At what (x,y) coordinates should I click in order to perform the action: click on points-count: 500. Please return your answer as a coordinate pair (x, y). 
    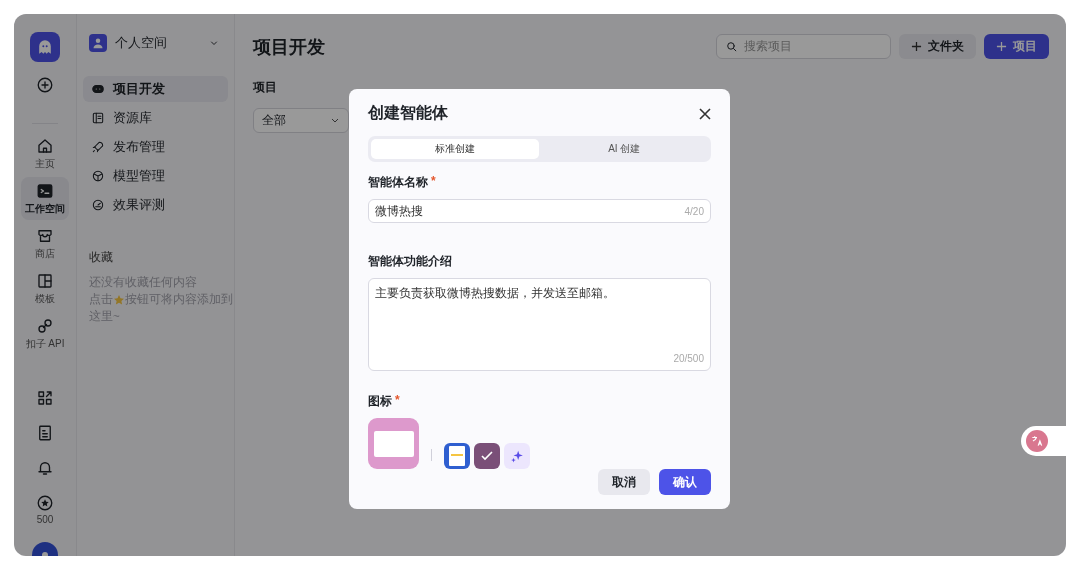
    Looking at the image, I should click on (45, 519).